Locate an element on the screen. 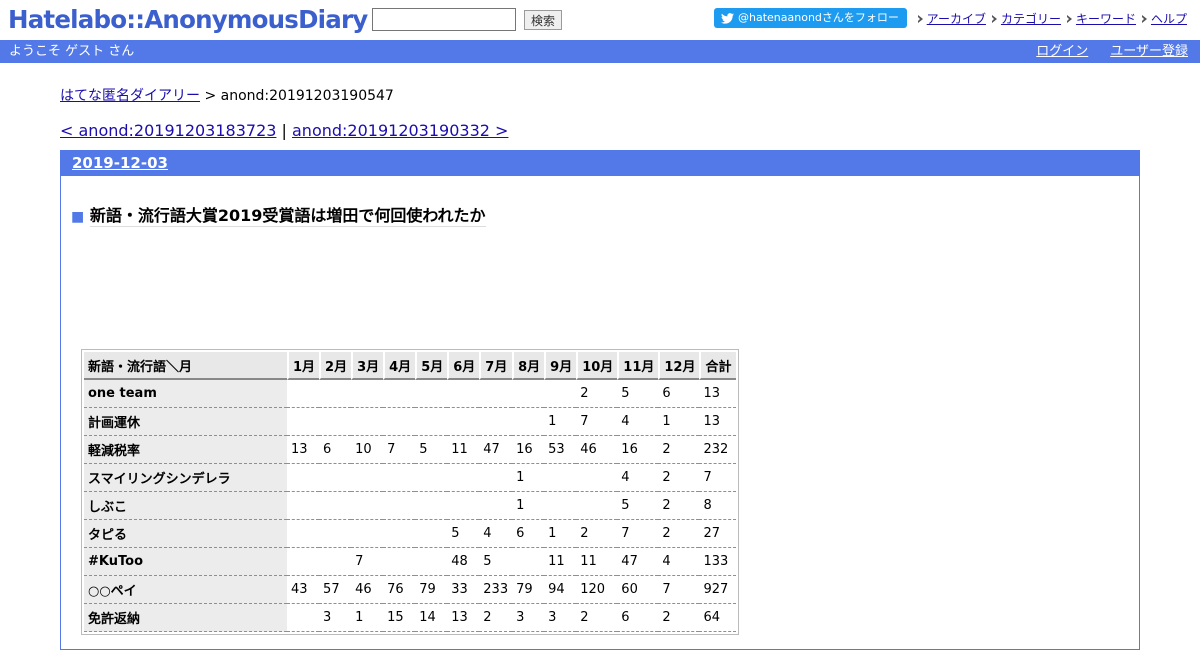 The width and height of the screenshot is (1200, 650). table-cell: 46 is located at coordinates (597, 450).